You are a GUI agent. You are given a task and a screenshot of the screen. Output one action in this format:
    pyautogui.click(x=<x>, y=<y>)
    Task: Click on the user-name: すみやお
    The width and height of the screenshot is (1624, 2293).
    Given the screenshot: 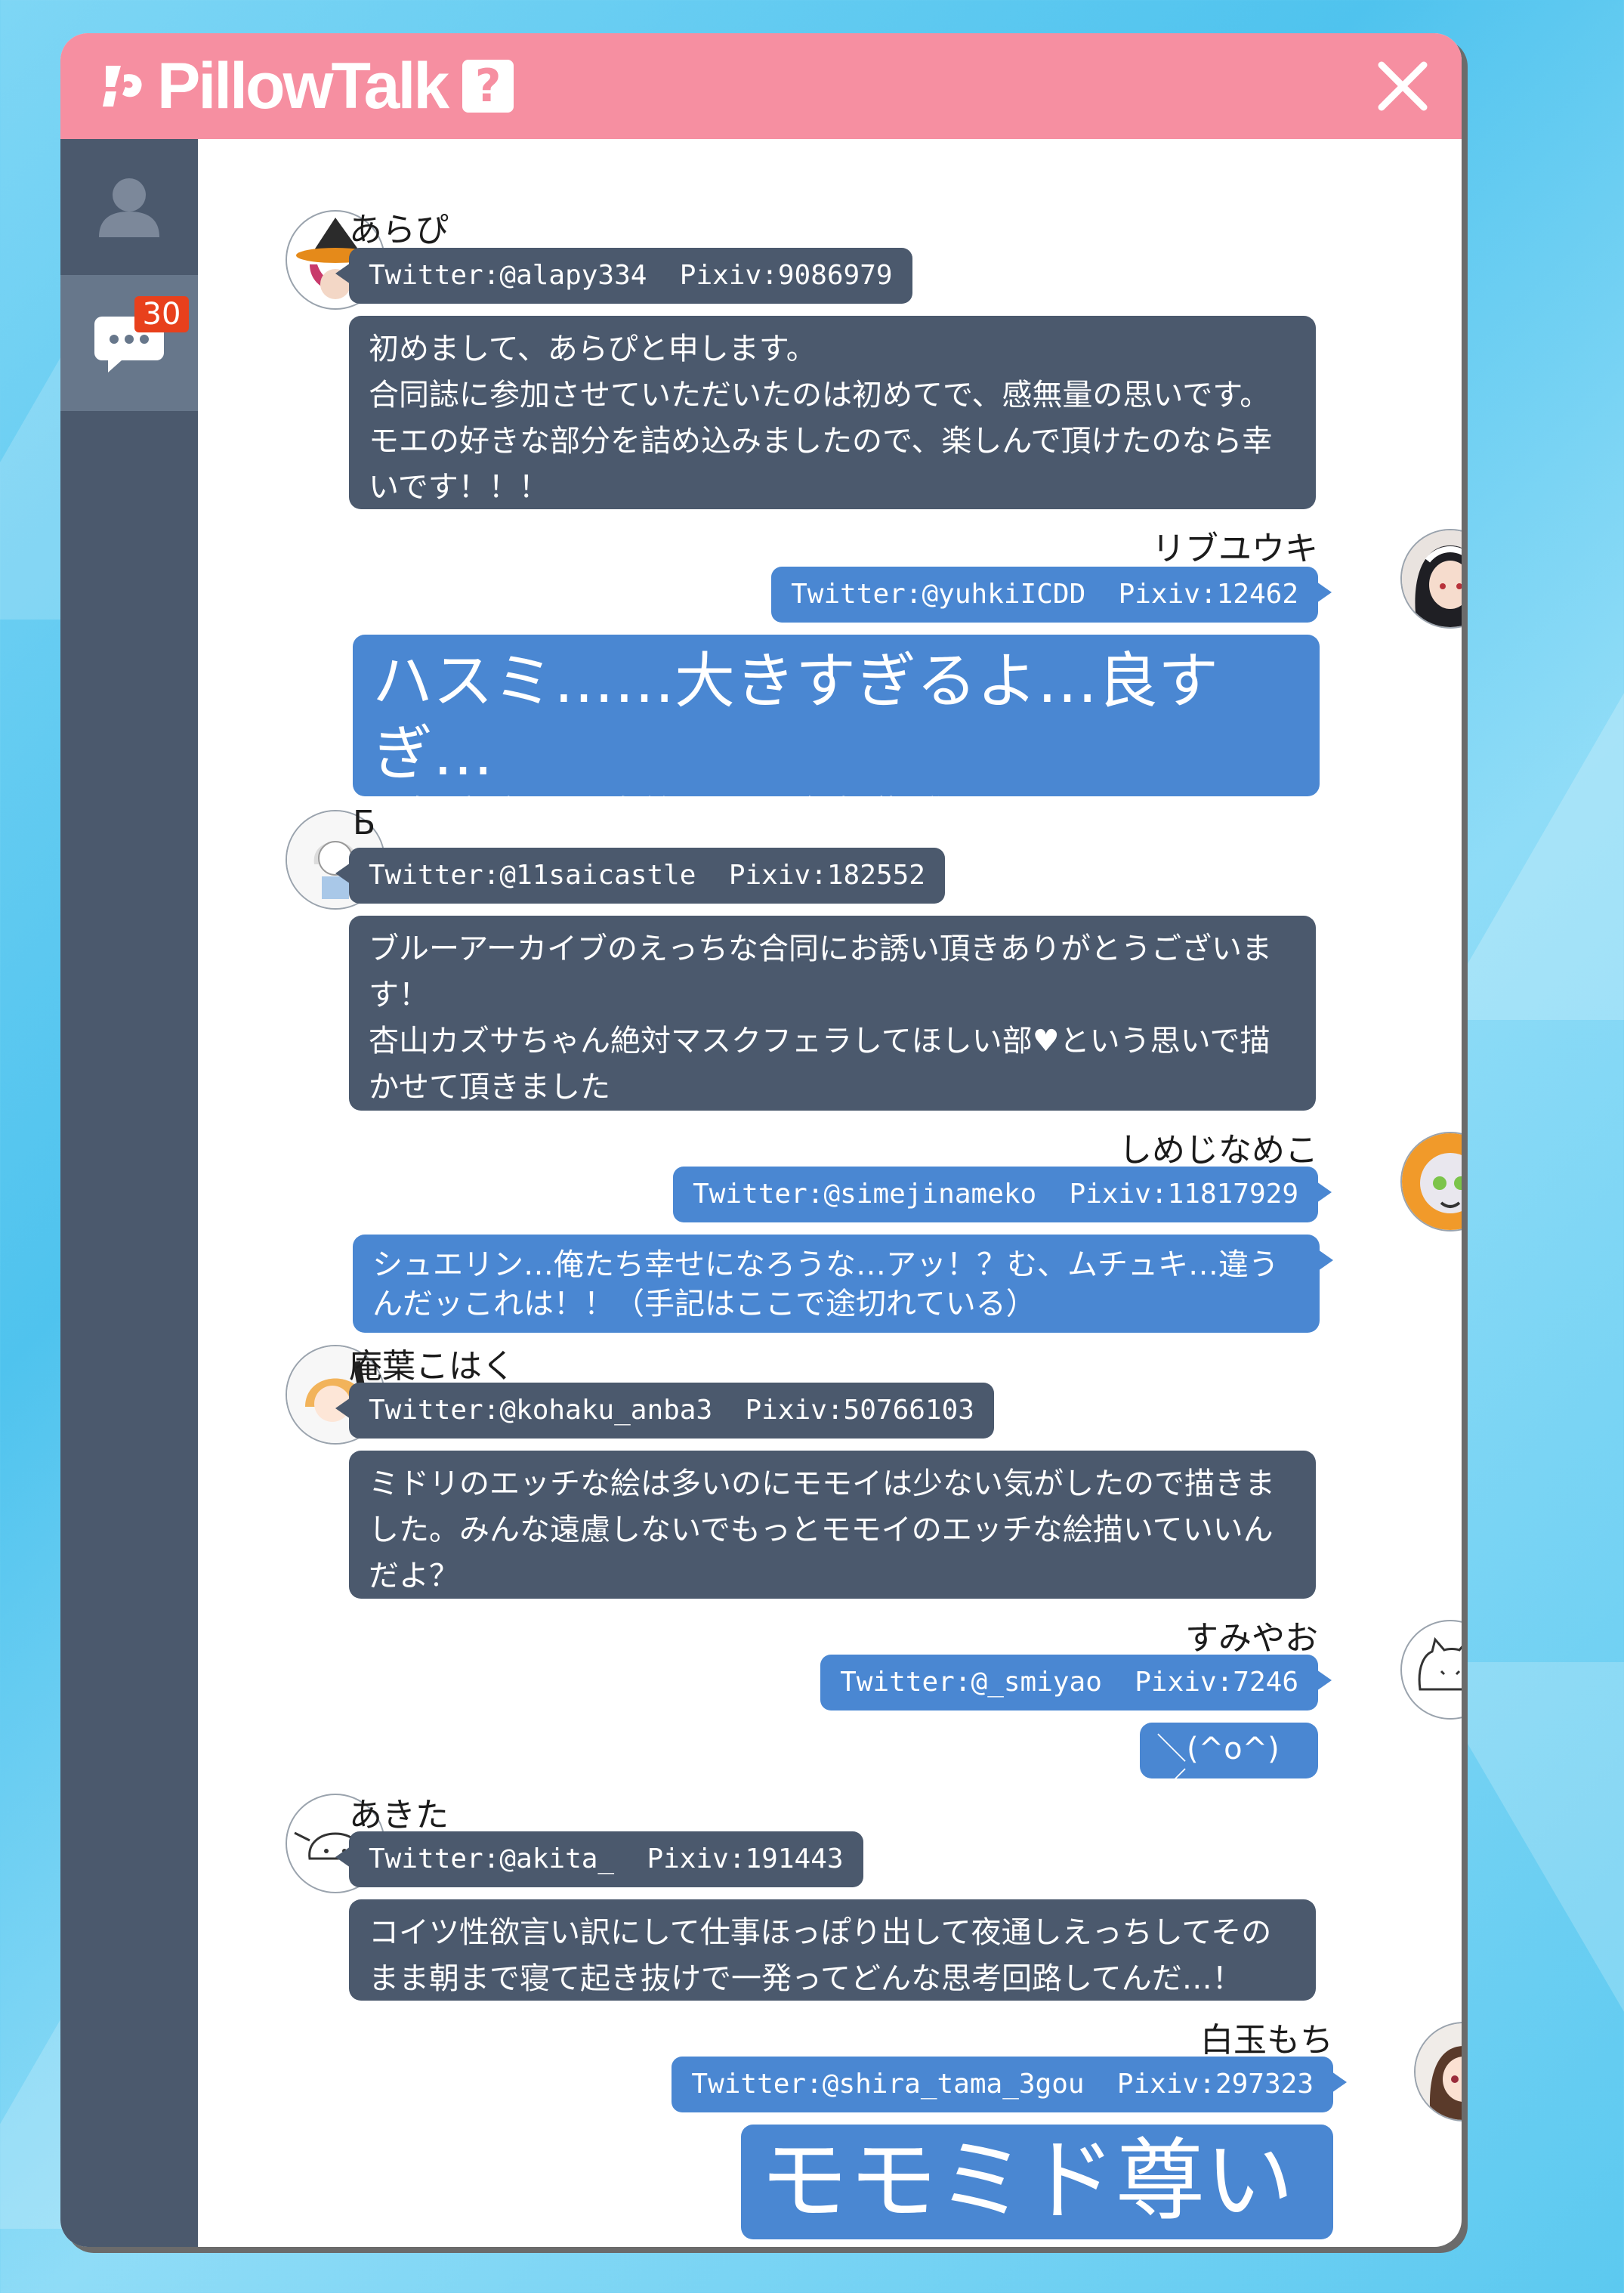 What is the action you would take?
    pyautogui.click(x=1251, y=1638)
    